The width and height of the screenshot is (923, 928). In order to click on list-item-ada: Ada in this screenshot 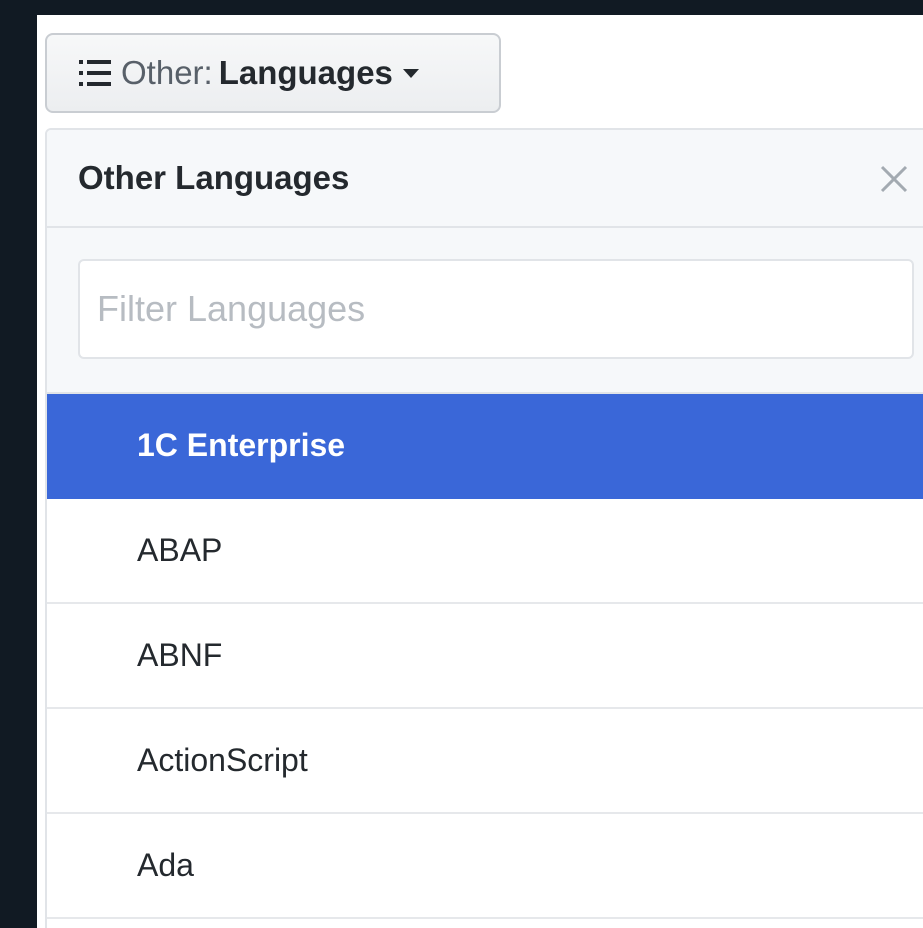, I will do `click(485, 866)`.